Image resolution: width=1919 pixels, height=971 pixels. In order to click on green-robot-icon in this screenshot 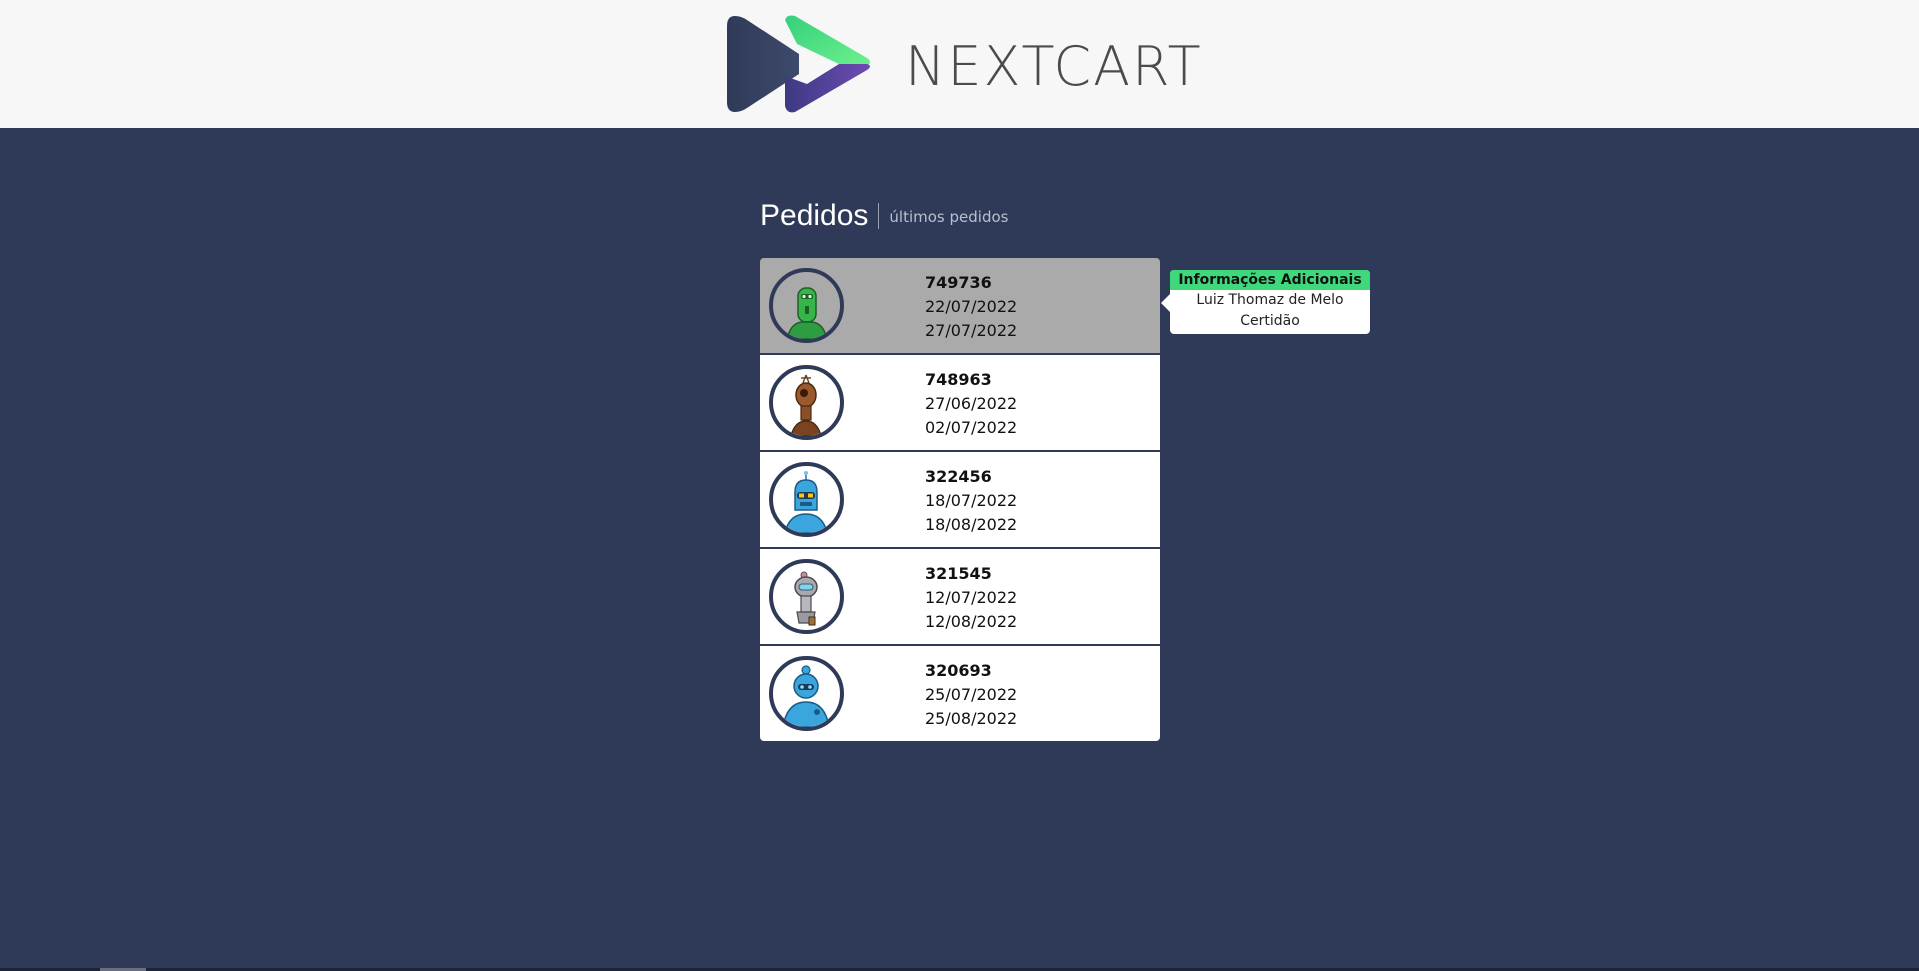, I will do `click(807, 313)`.